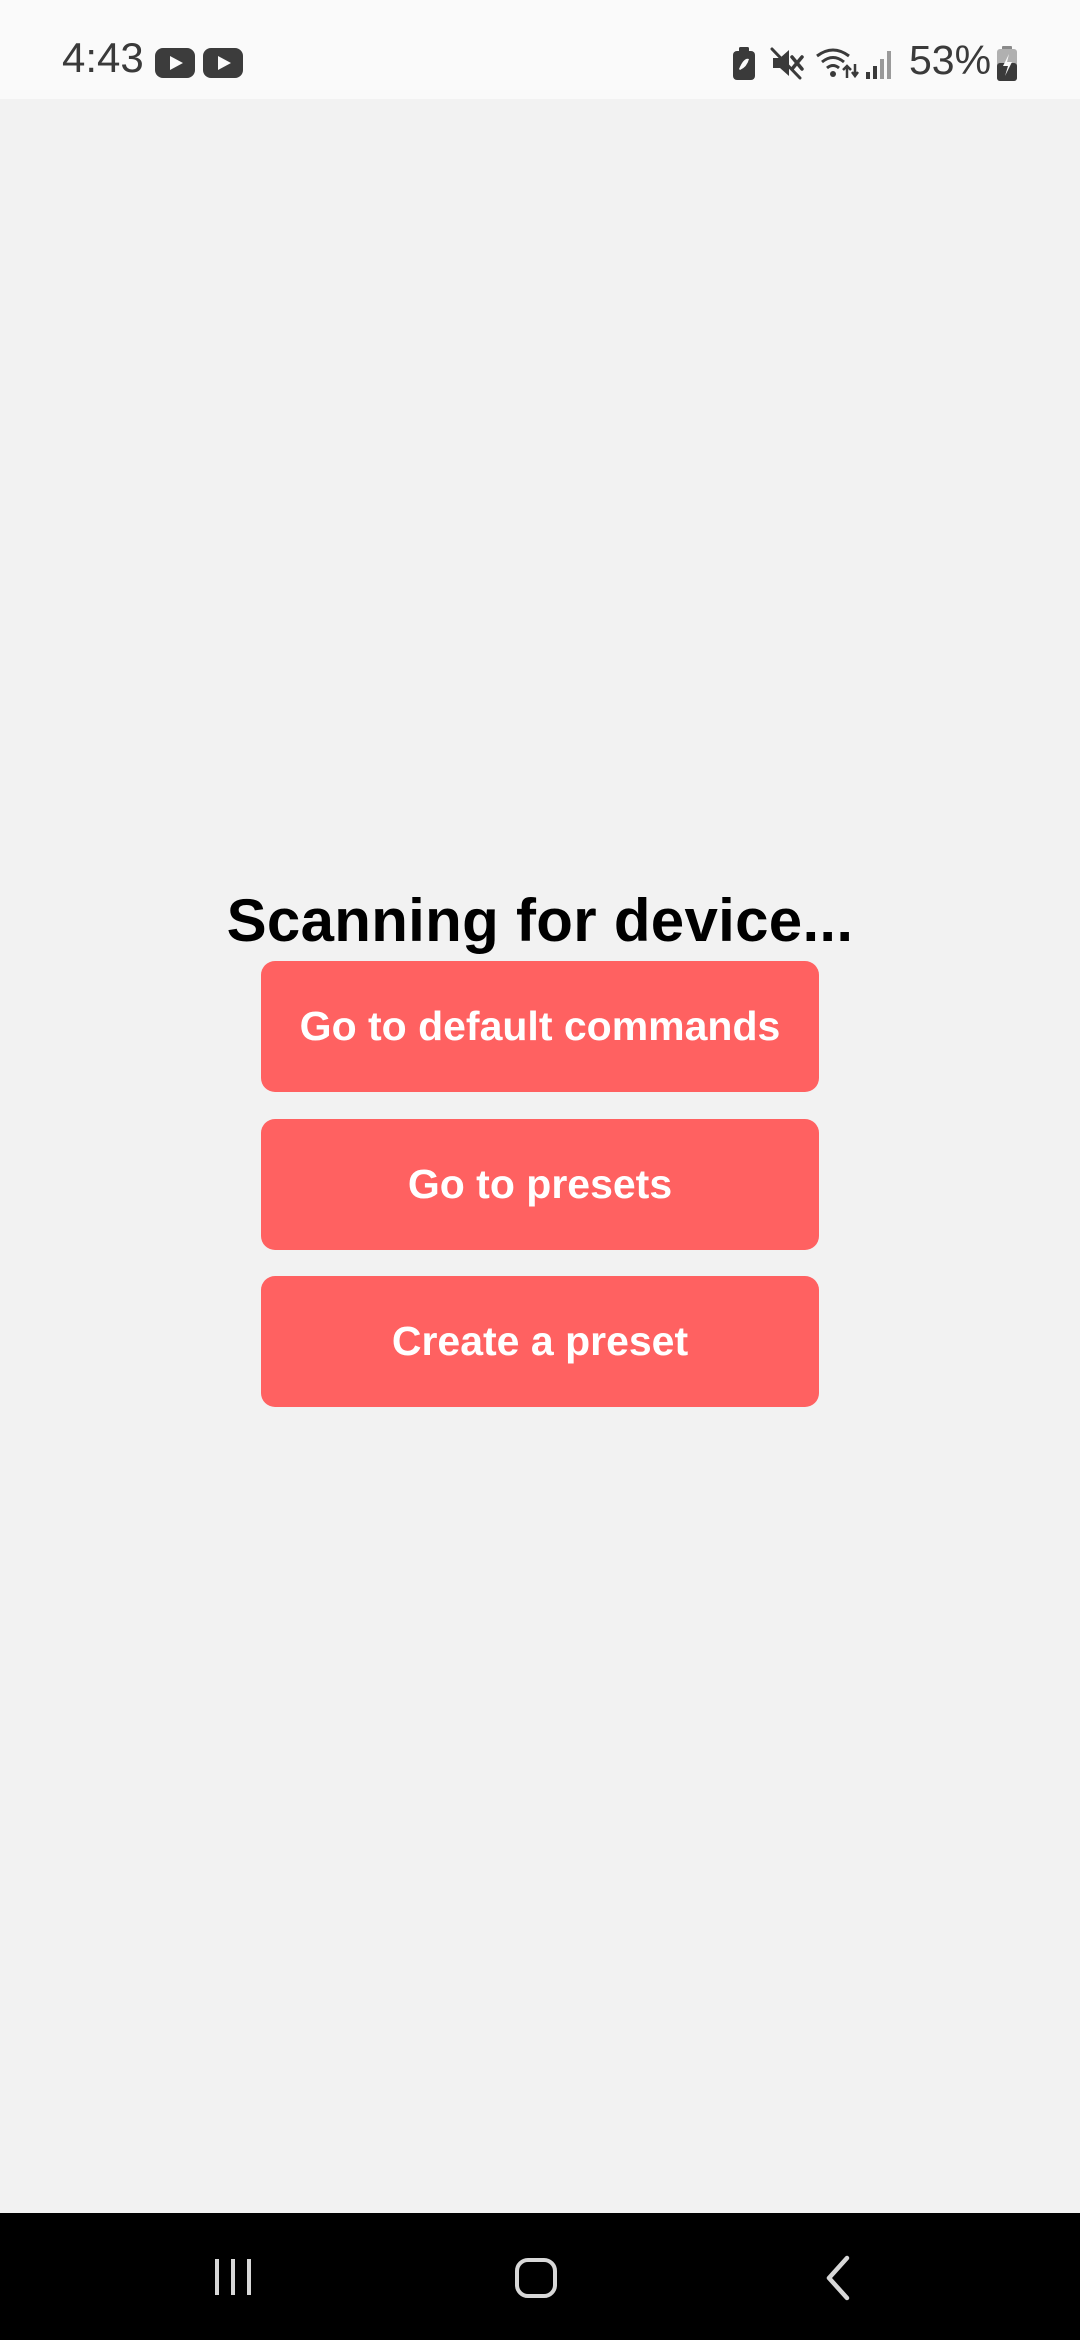 This screenshot has width=1080, height=2340. I want to click on battery-saver-icon, so click(744, 63).